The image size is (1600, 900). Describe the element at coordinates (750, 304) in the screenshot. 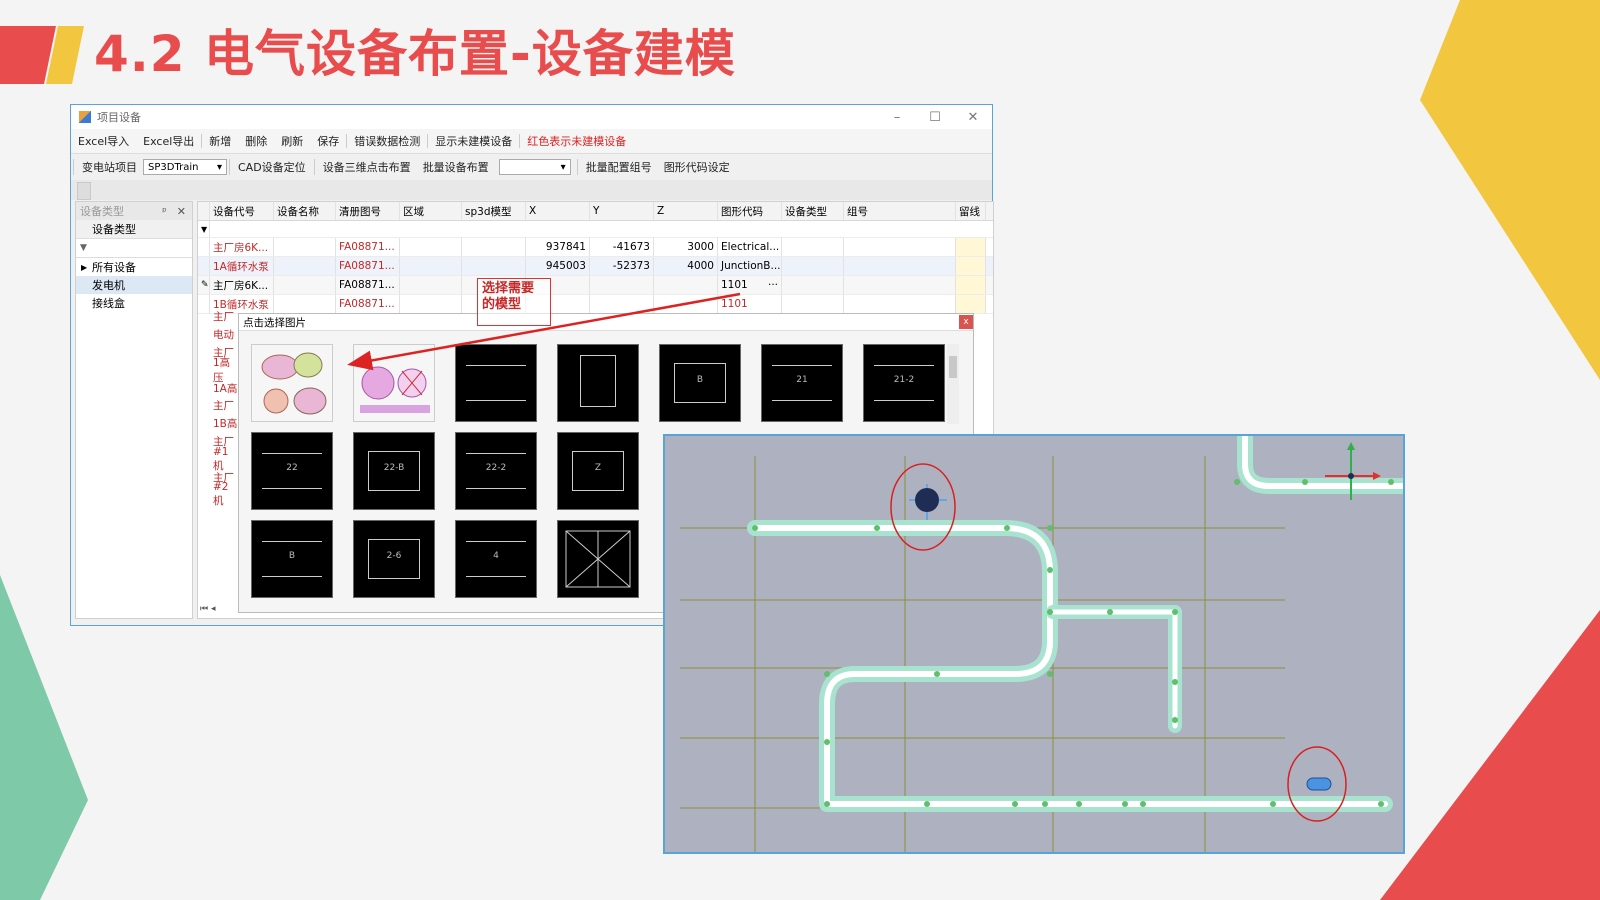

I see `table-cell: 1101` at that location.